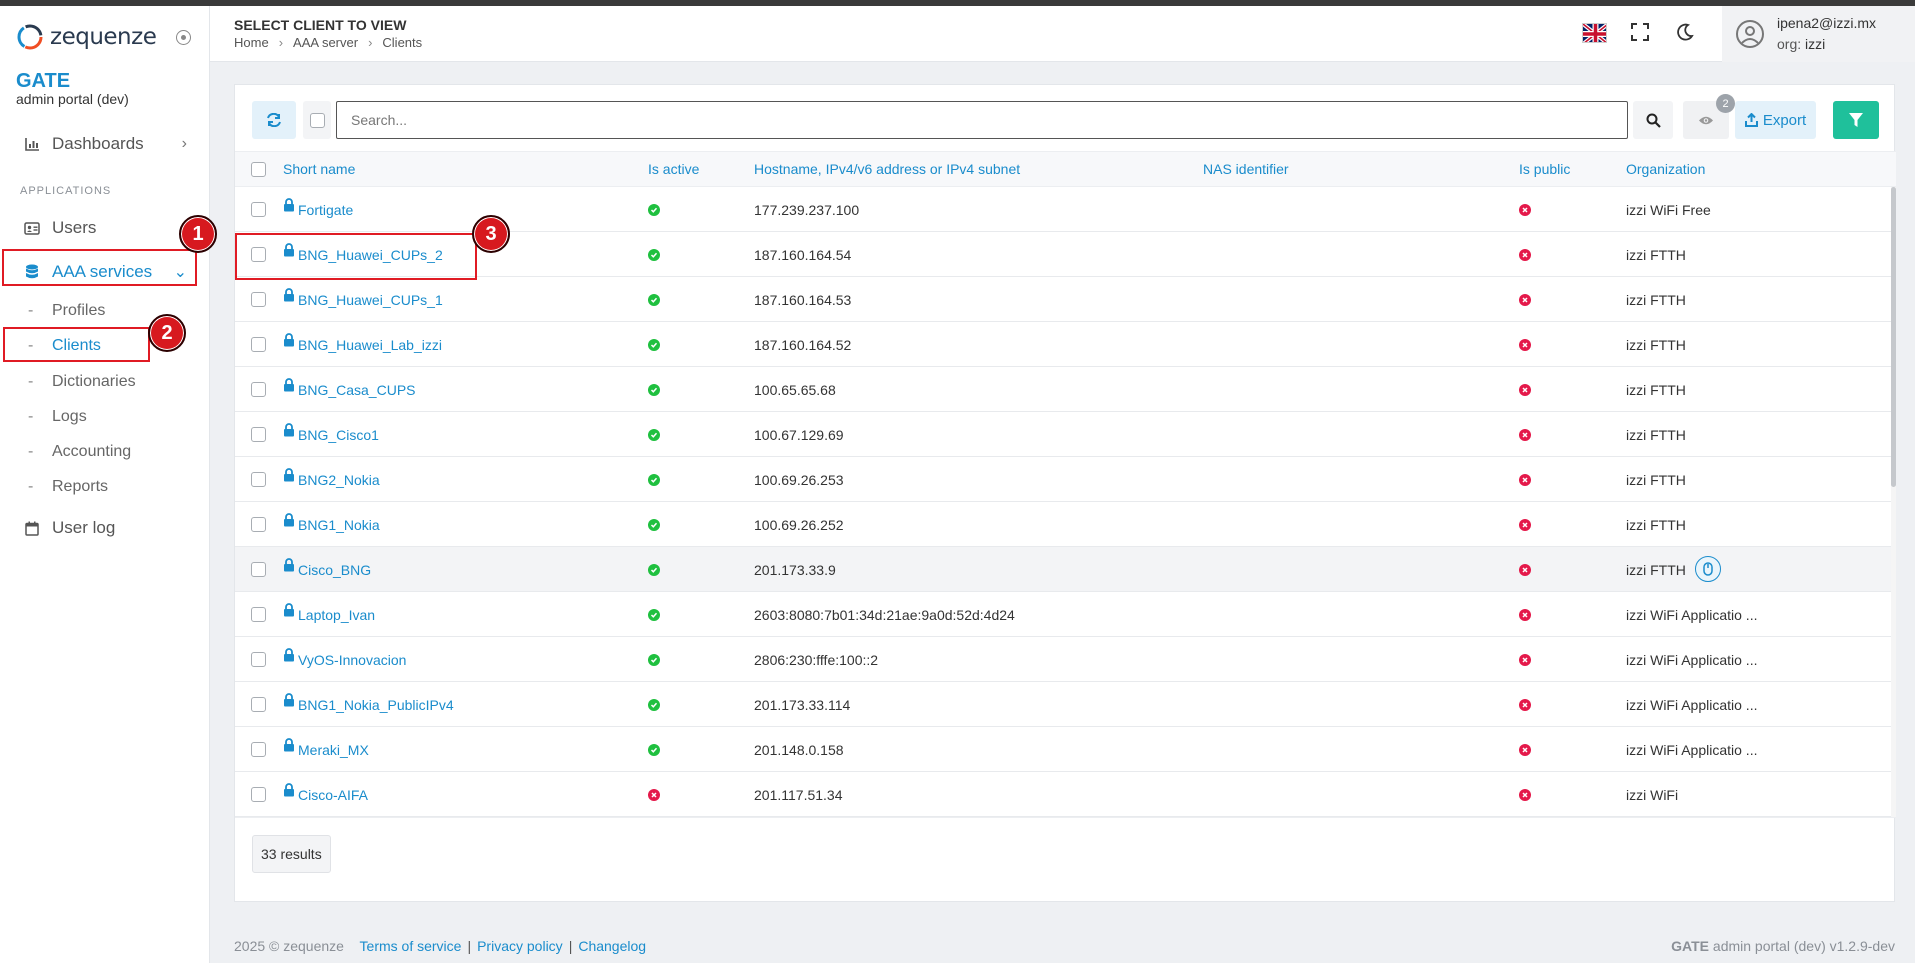  I want to click on search-input, so click(982, 120).